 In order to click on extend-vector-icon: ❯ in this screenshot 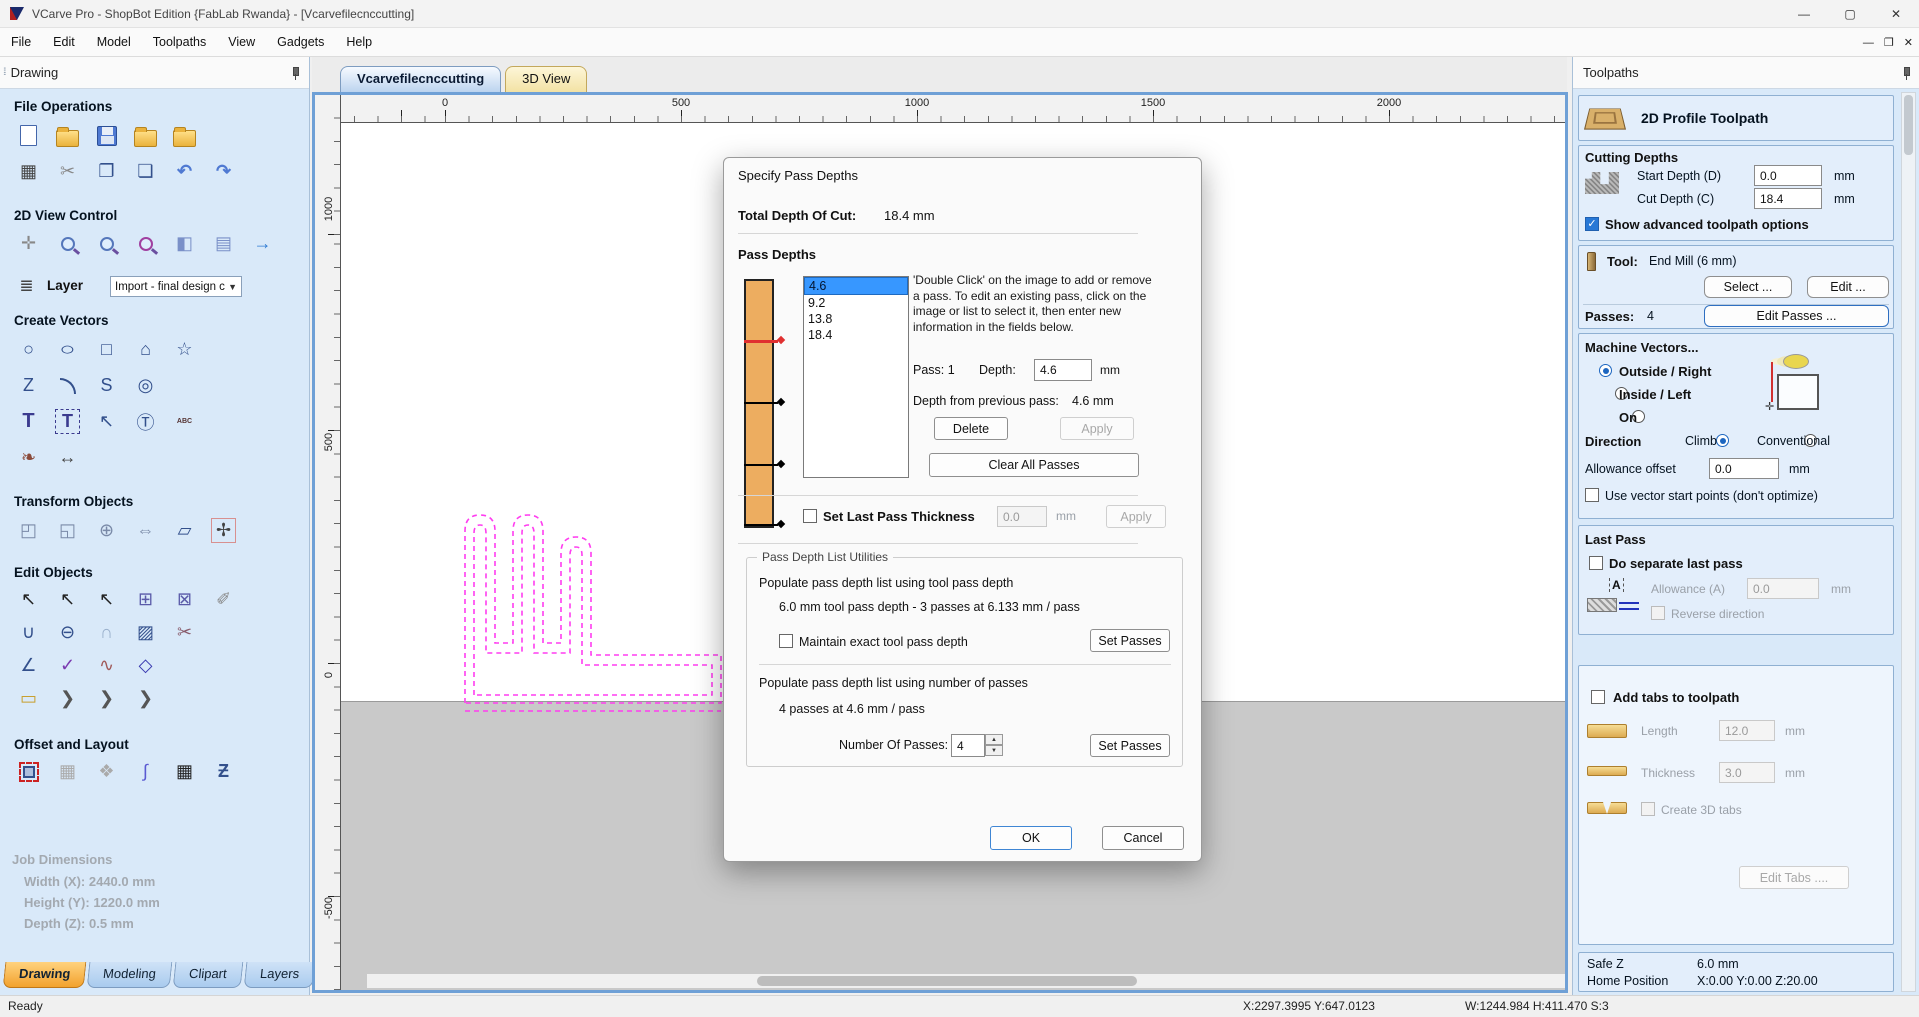, I will do `click(67, 698)`.